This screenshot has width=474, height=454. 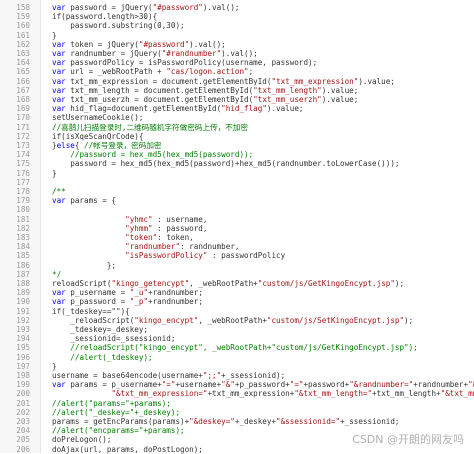 I want to click on code-text: var token = jQuery("#password").val();, so click(x=139, y=44).